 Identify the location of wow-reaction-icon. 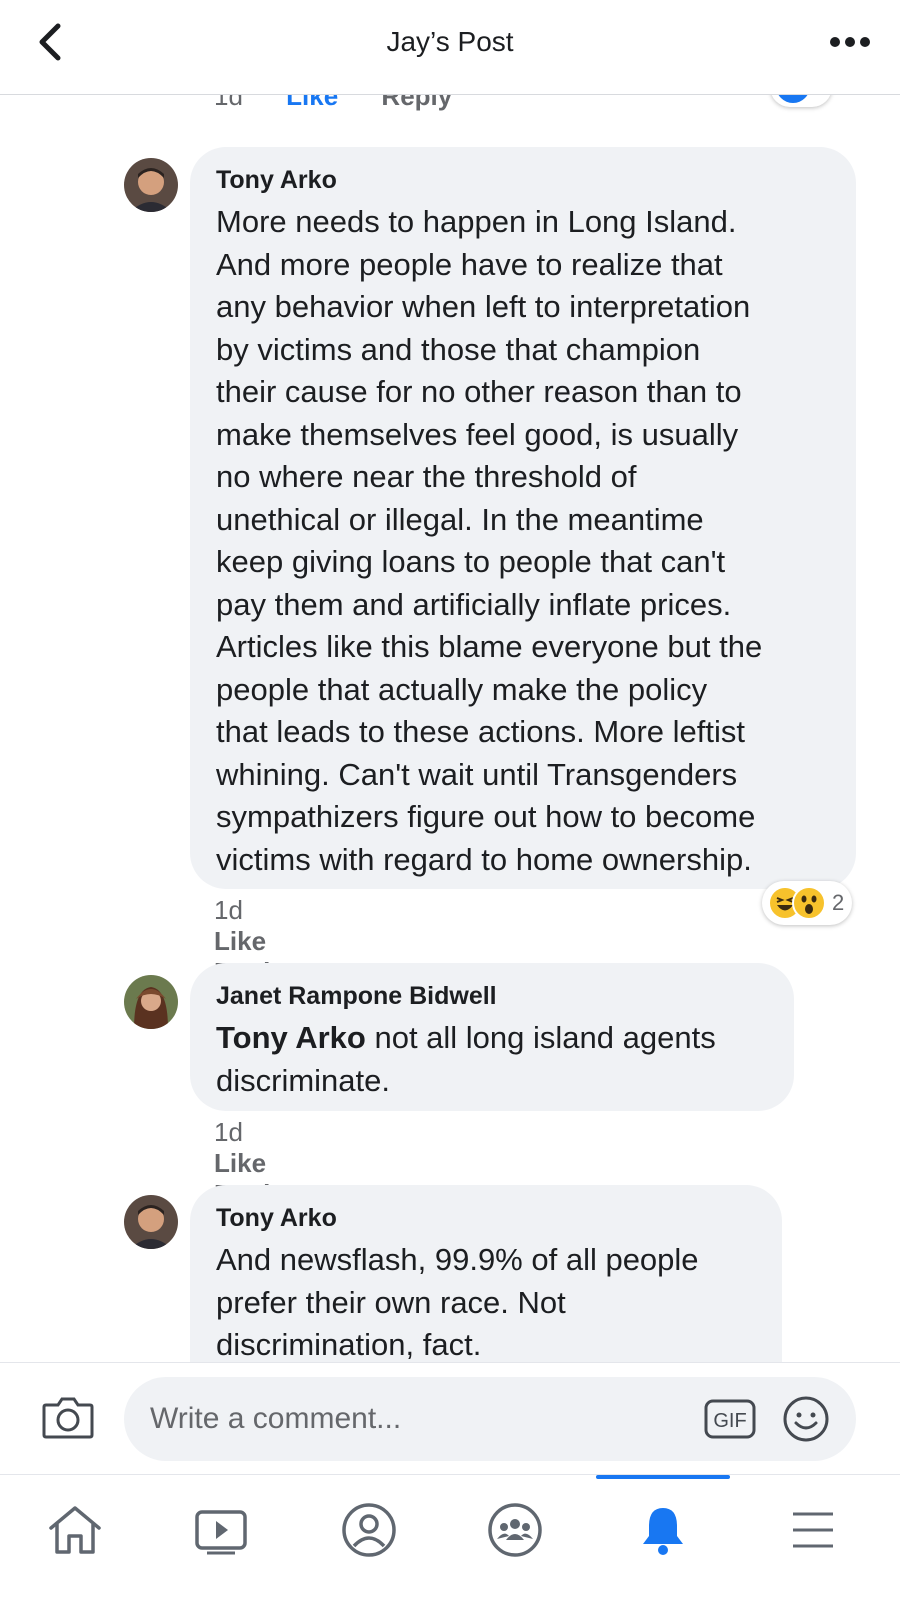
(809, 903).